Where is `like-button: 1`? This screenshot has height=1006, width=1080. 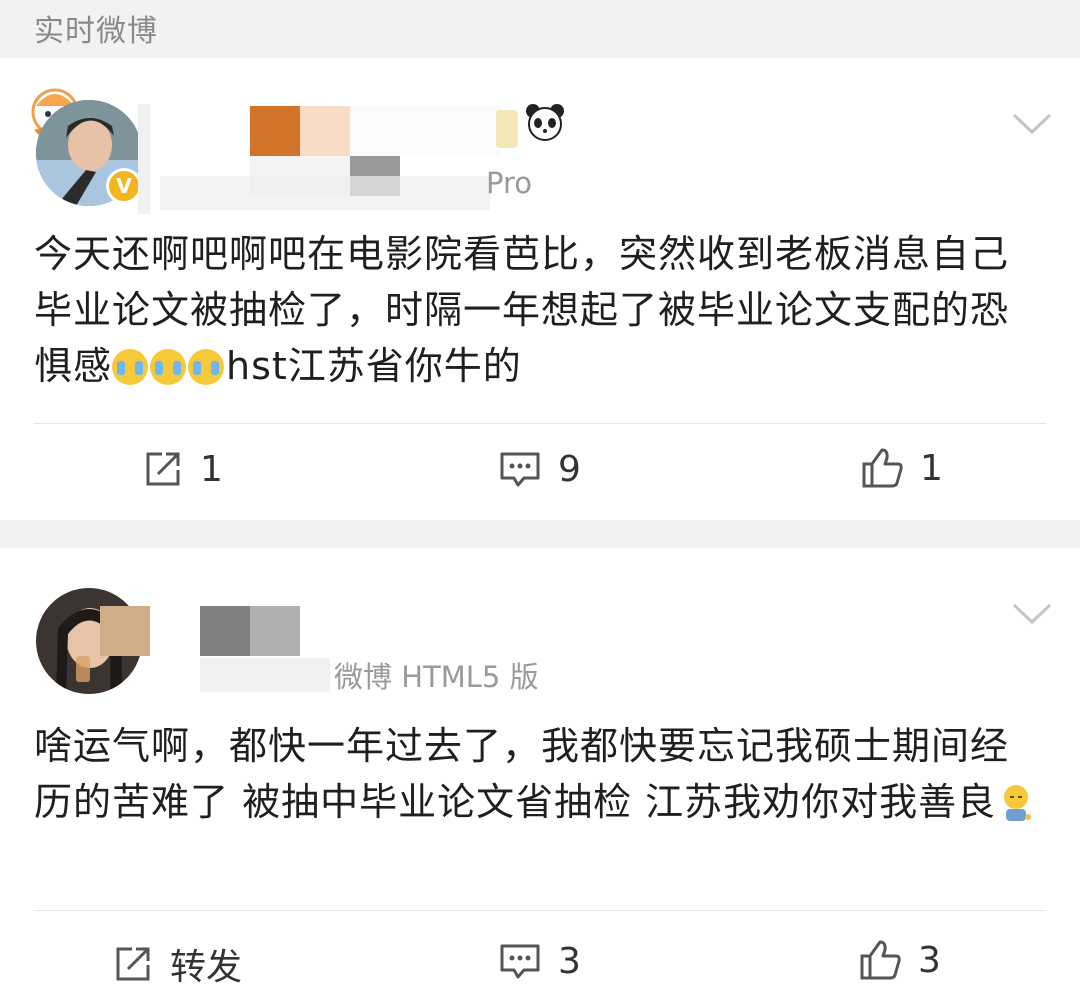 like-button: 1 is located at coordinates (901, 468).